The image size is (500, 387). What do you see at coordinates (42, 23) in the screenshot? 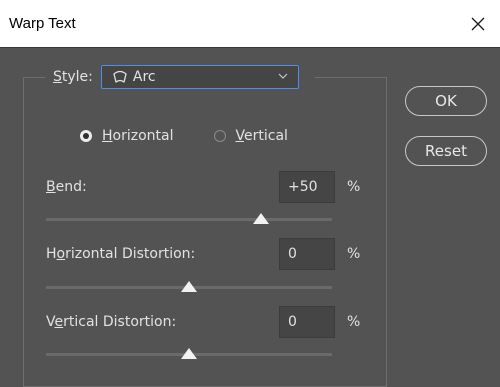
I see `window-title: Warp Text` at bounding box center [42, 23].